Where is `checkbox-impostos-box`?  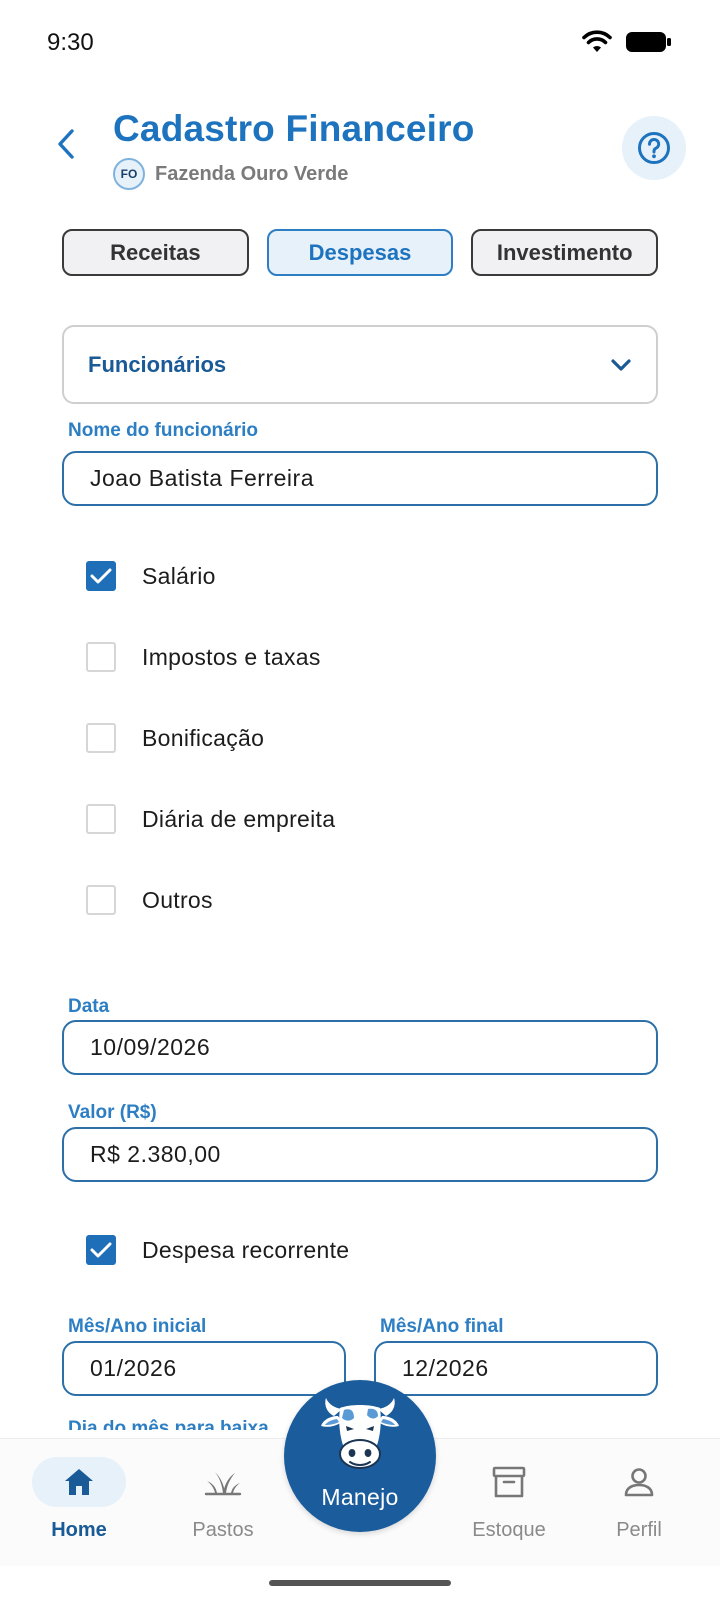
checkbox-impostos-box is located at coordinates (101, 657).